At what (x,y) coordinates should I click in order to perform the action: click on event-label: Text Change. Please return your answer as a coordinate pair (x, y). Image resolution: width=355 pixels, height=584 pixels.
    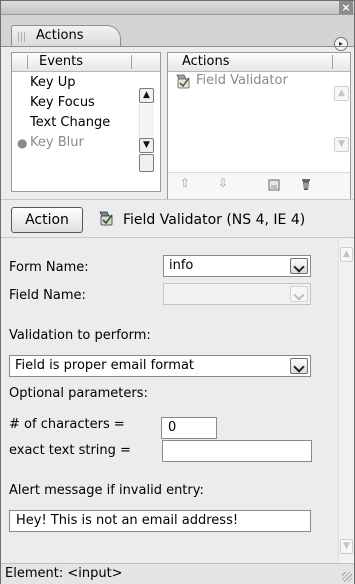
    Looking at the image, I should click on (70, 122).